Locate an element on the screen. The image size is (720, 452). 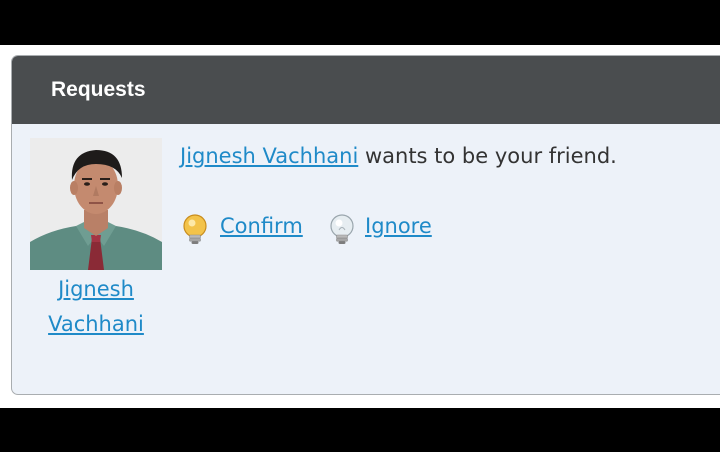
panel-header: Requests is located at coordinates (366, 90).